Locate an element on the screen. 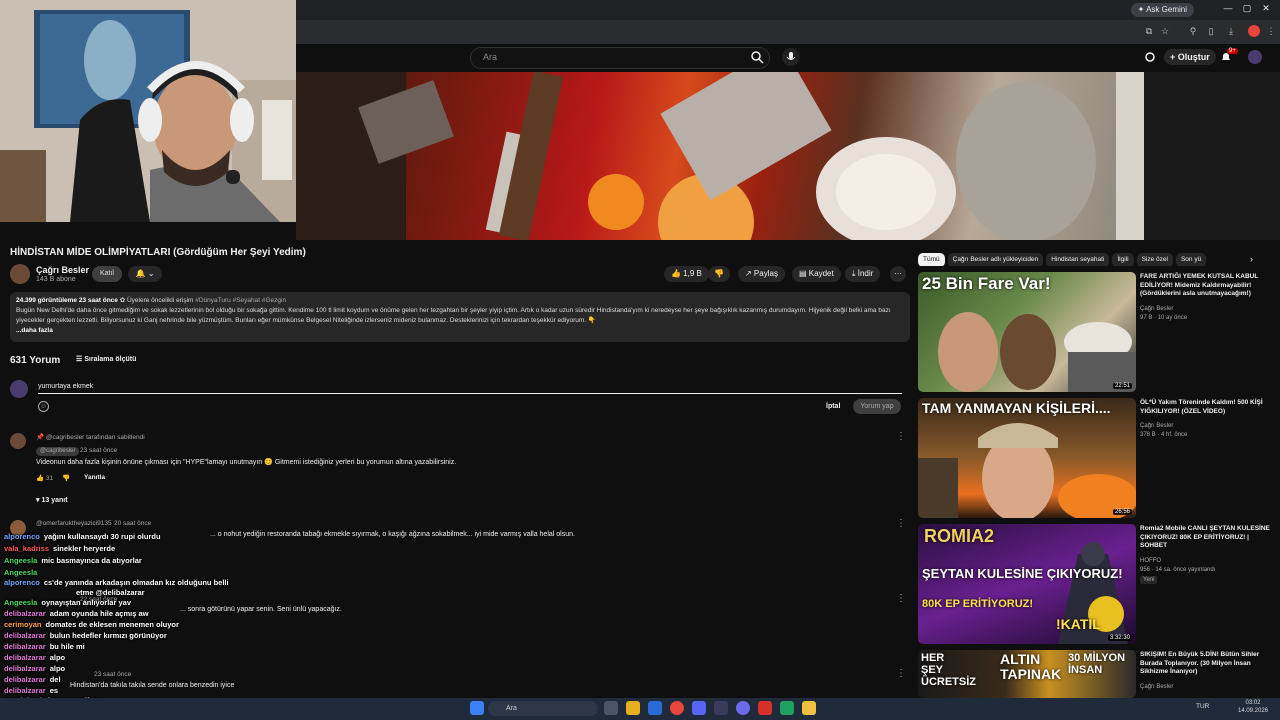  create-button: + Oluştur is located at coordinates (1190, 57).